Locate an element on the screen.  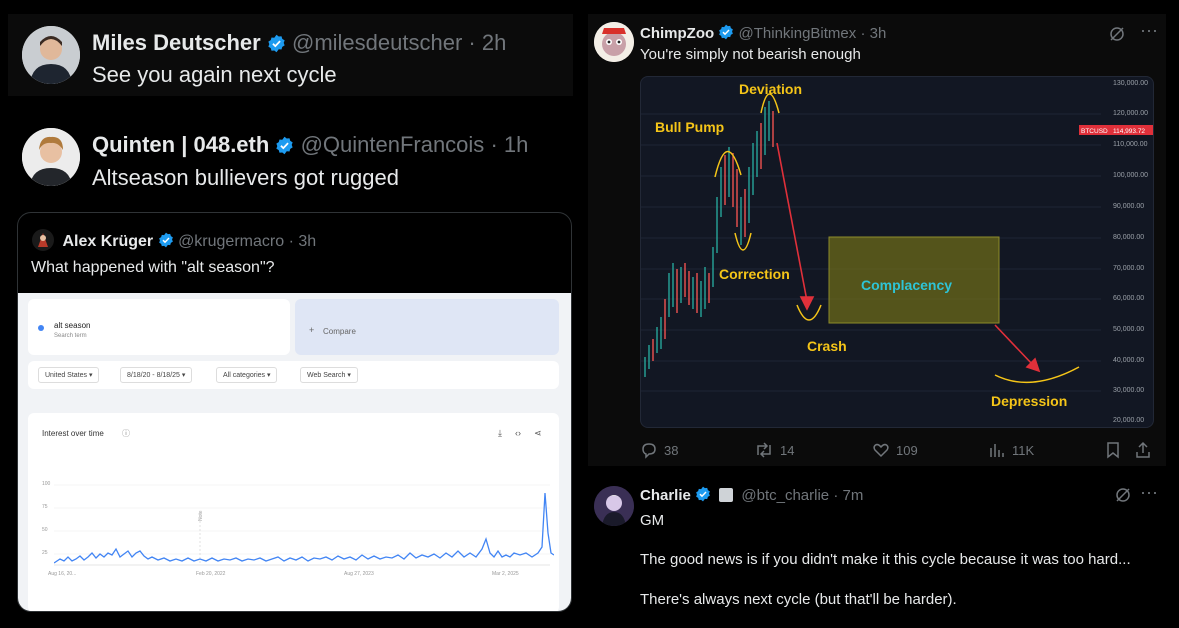
label-complacency: Complacency is located at coordinates (907, 285).